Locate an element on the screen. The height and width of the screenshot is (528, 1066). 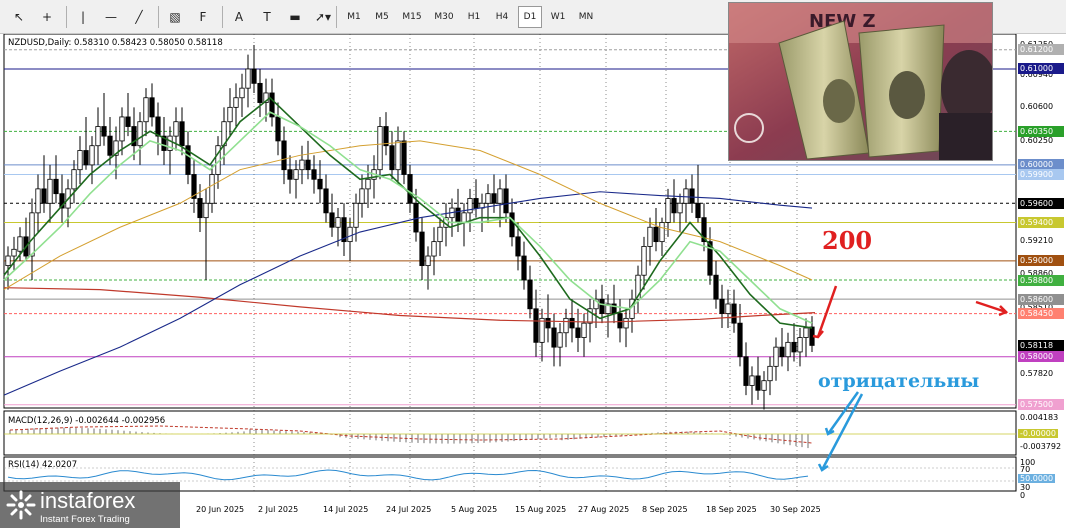
negative-annotation: отрицательны is located at coordinates (899, 381).